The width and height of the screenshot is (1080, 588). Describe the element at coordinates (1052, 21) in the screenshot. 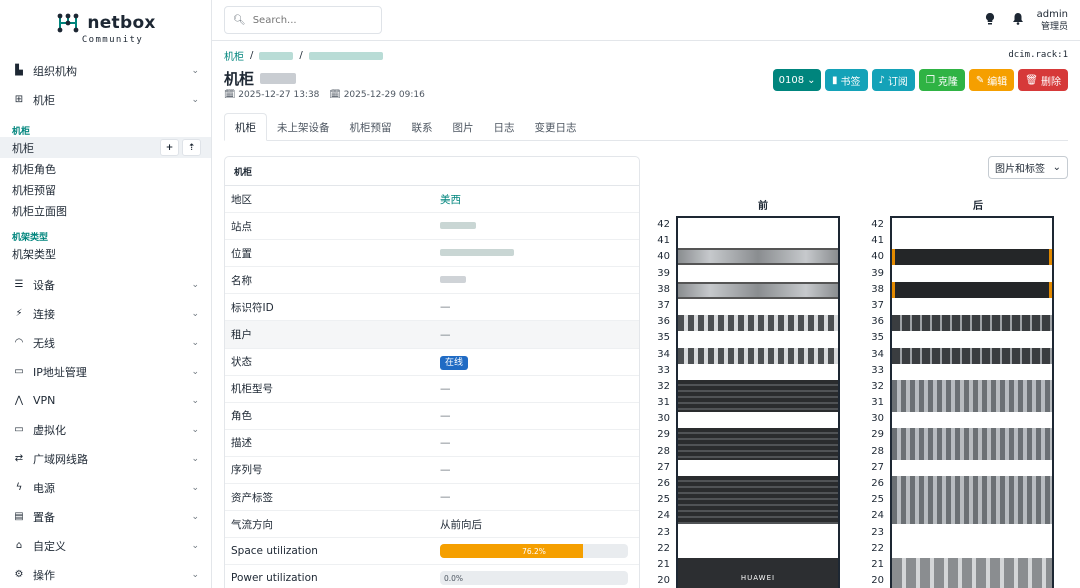

I see `user-menu: admin 管理员` at that location.